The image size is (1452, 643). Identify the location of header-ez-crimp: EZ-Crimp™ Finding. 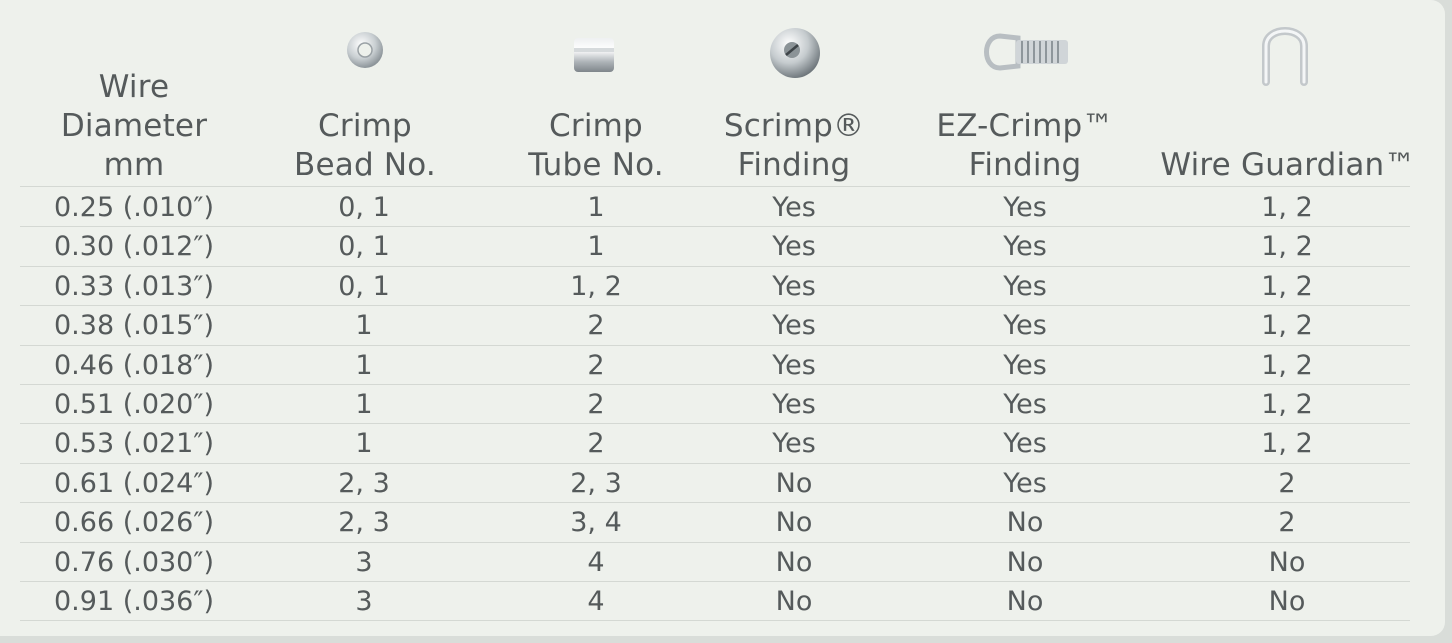
(1025, 146).